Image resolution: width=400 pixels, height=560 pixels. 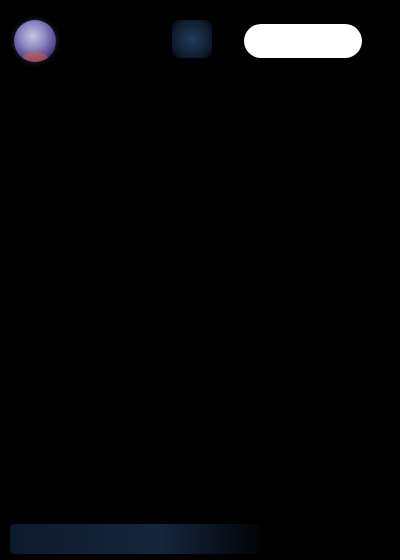 I want to click on bottom-bar, so click(x=200, y=538).